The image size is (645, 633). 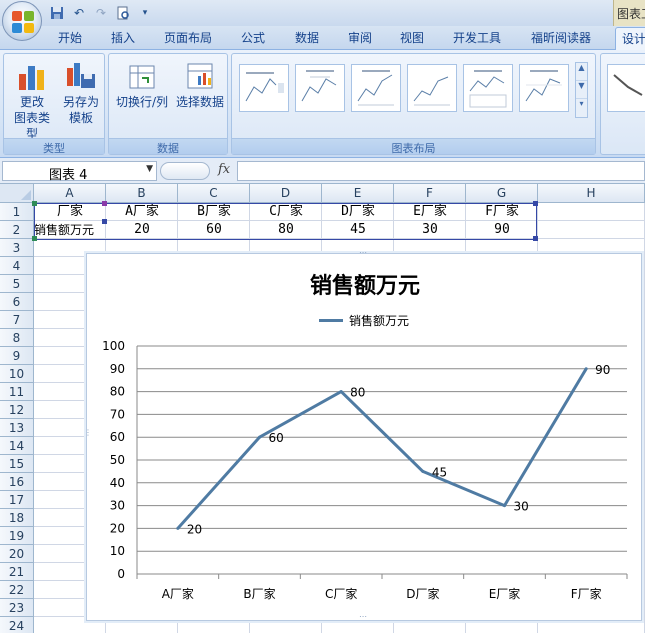 What do you see at coordinates (123, 37) in the screenshot?
I see `tab-insert: 插入` at bounding box center [123, 37].